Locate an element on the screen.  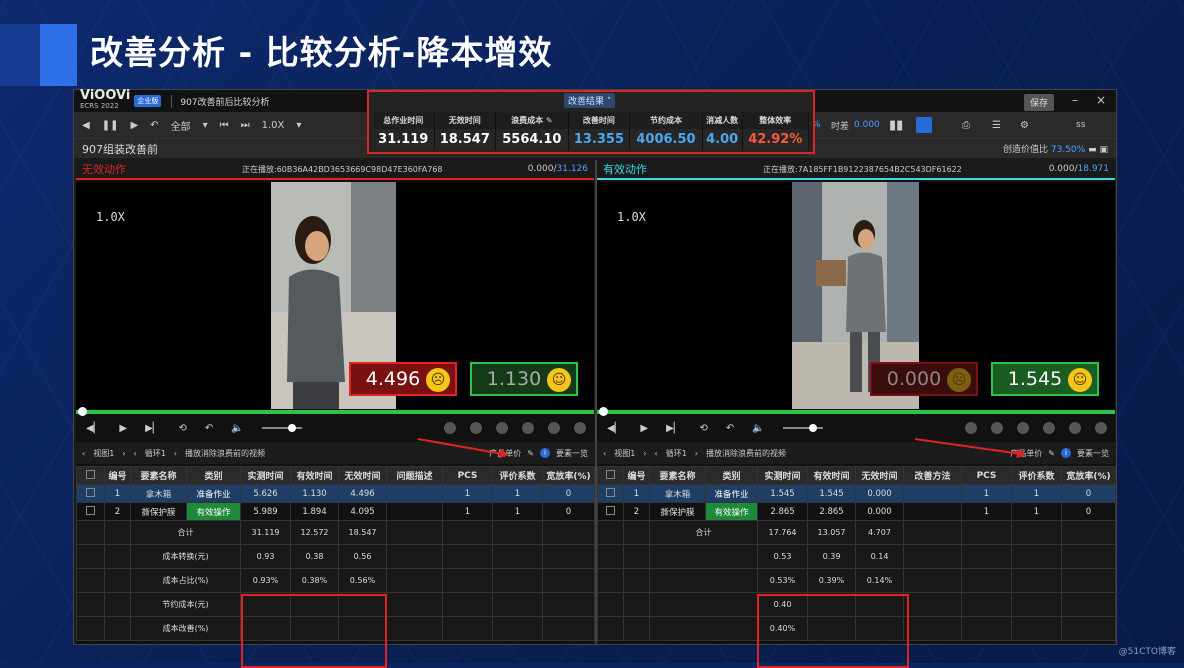
cell: 撕保护膜 is located at coordinates (677, 511).